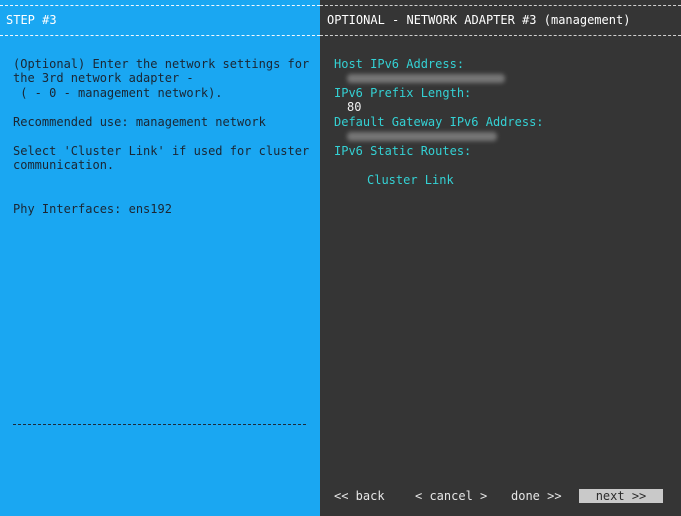  What do you see at coordinates (359, 496) in the screenshot?
I see `back-button: << back` at bounding box center [359, 496].